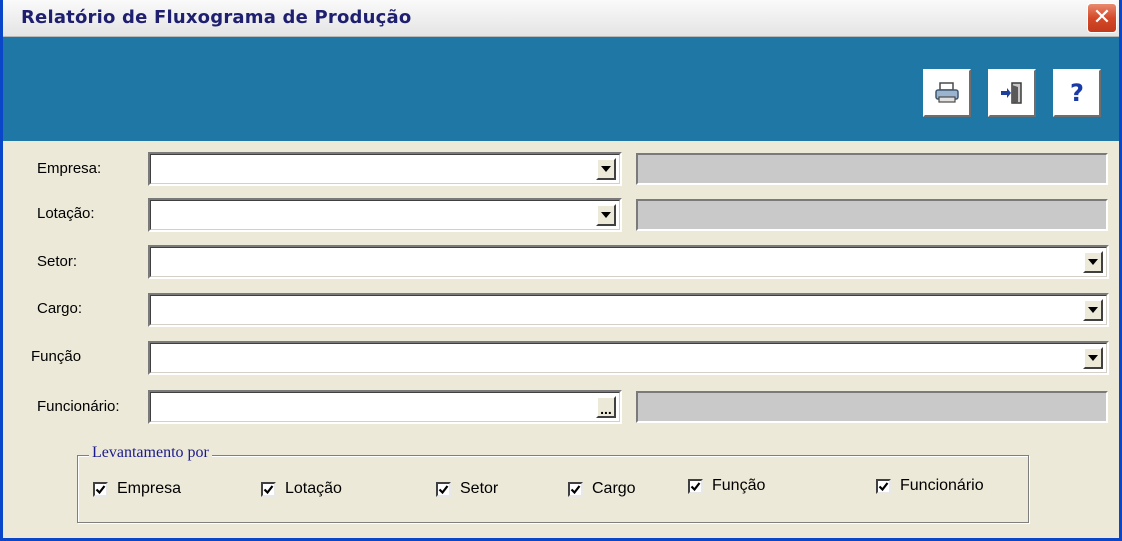  I want to click on checkbox-label: Funcionário, so click(942, 485).